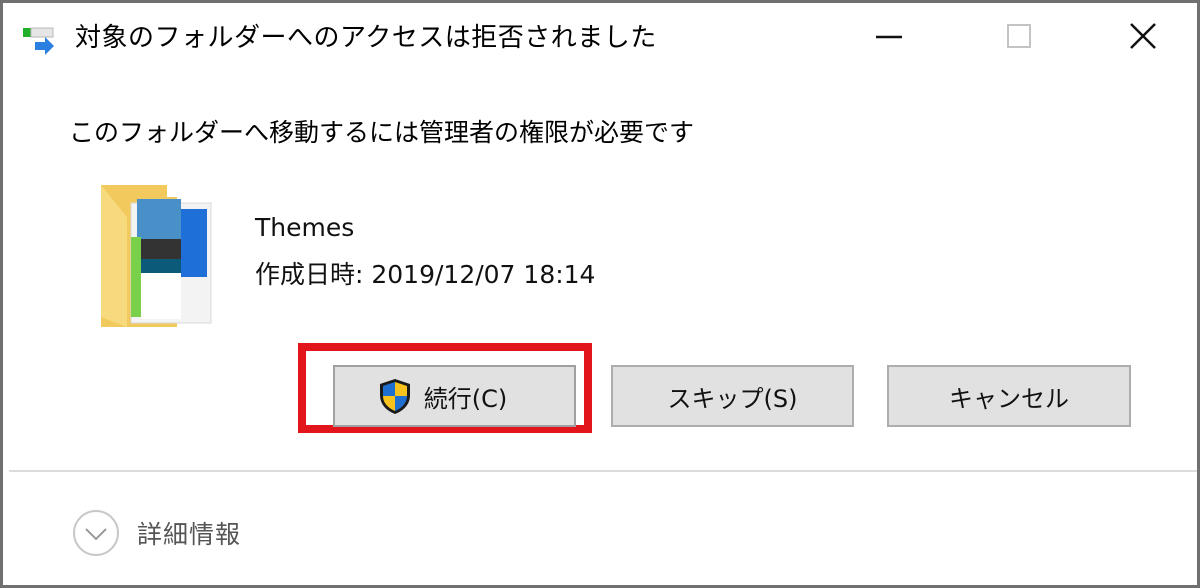 The width and height of the screenshot is (1200, 588). I want to click on minimize-icon, so click(889, 37).